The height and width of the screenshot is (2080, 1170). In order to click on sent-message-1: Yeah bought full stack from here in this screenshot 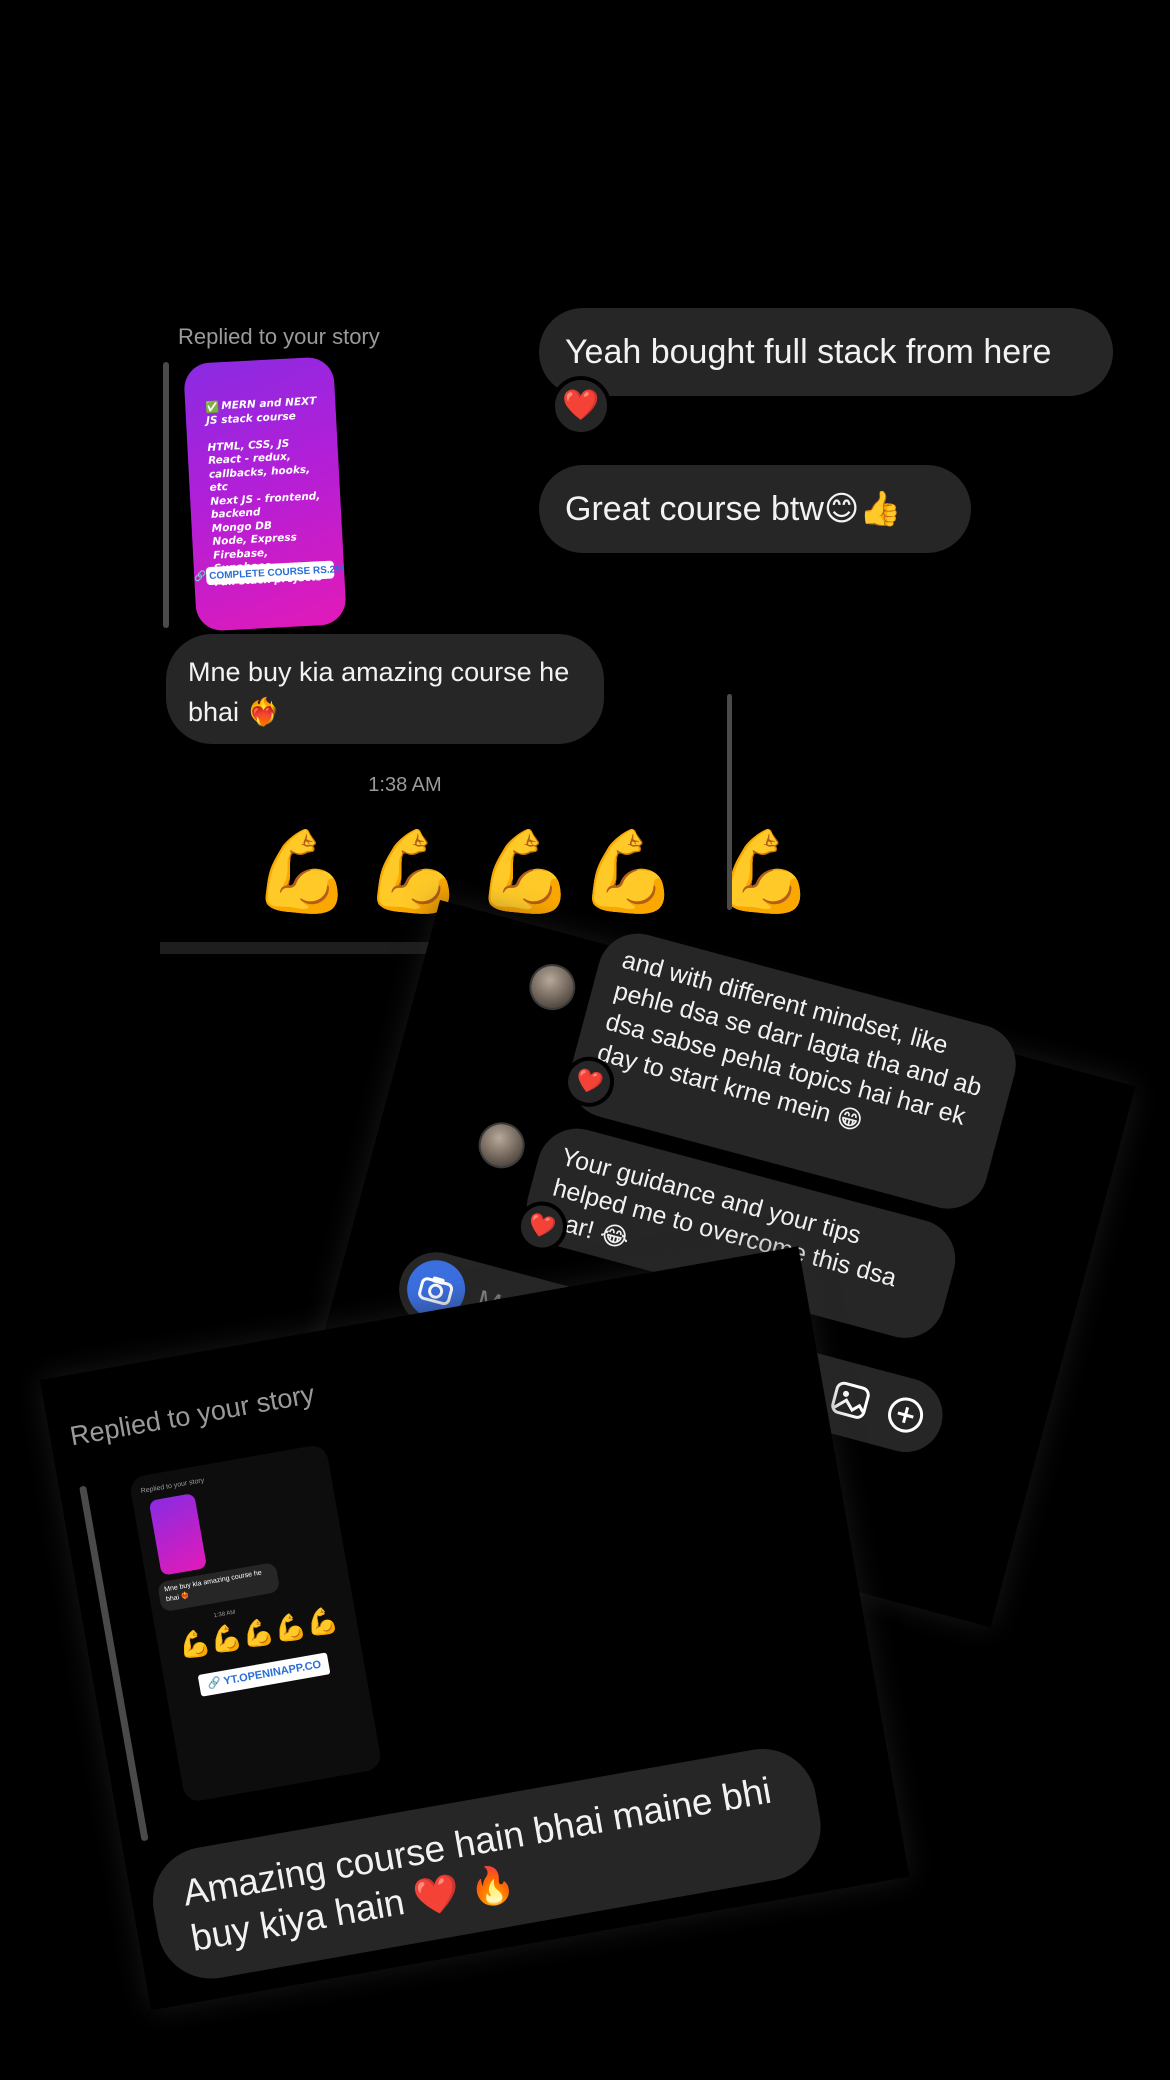, I will do `click(826, 352)`.